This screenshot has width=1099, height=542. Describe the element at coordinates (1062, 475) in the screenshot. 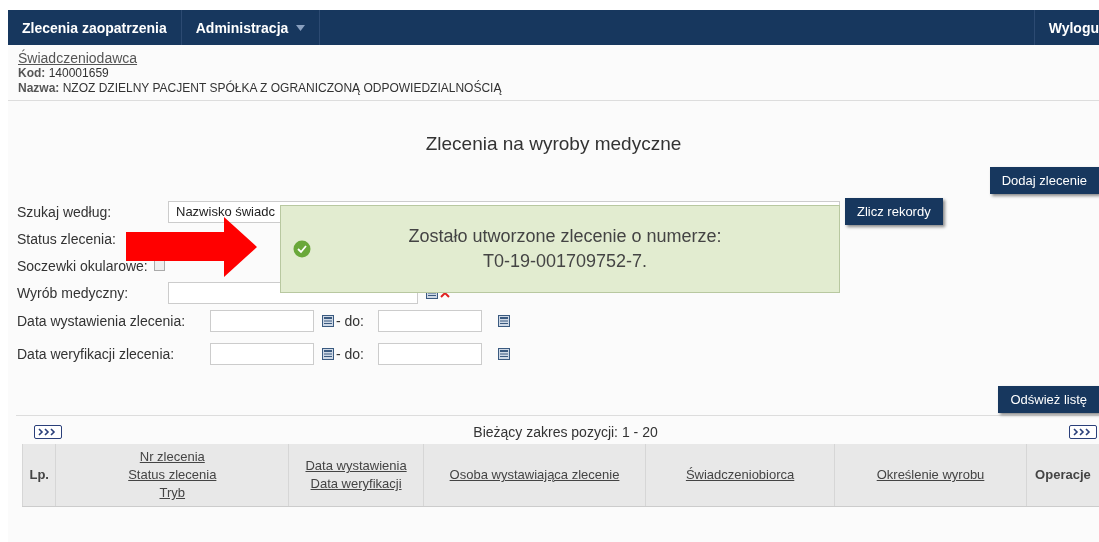

I see `column-header: Operacje` at that location.